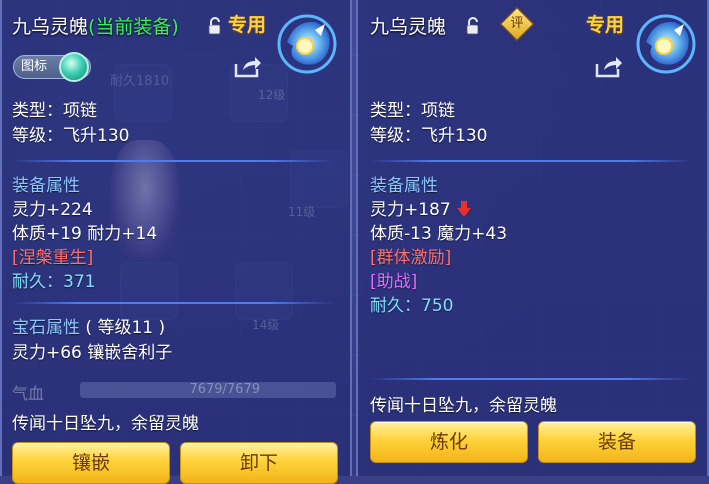 The height and width of the screenshot is (484, 709). I want to click on special-skill: [助战], so click(394, 282).